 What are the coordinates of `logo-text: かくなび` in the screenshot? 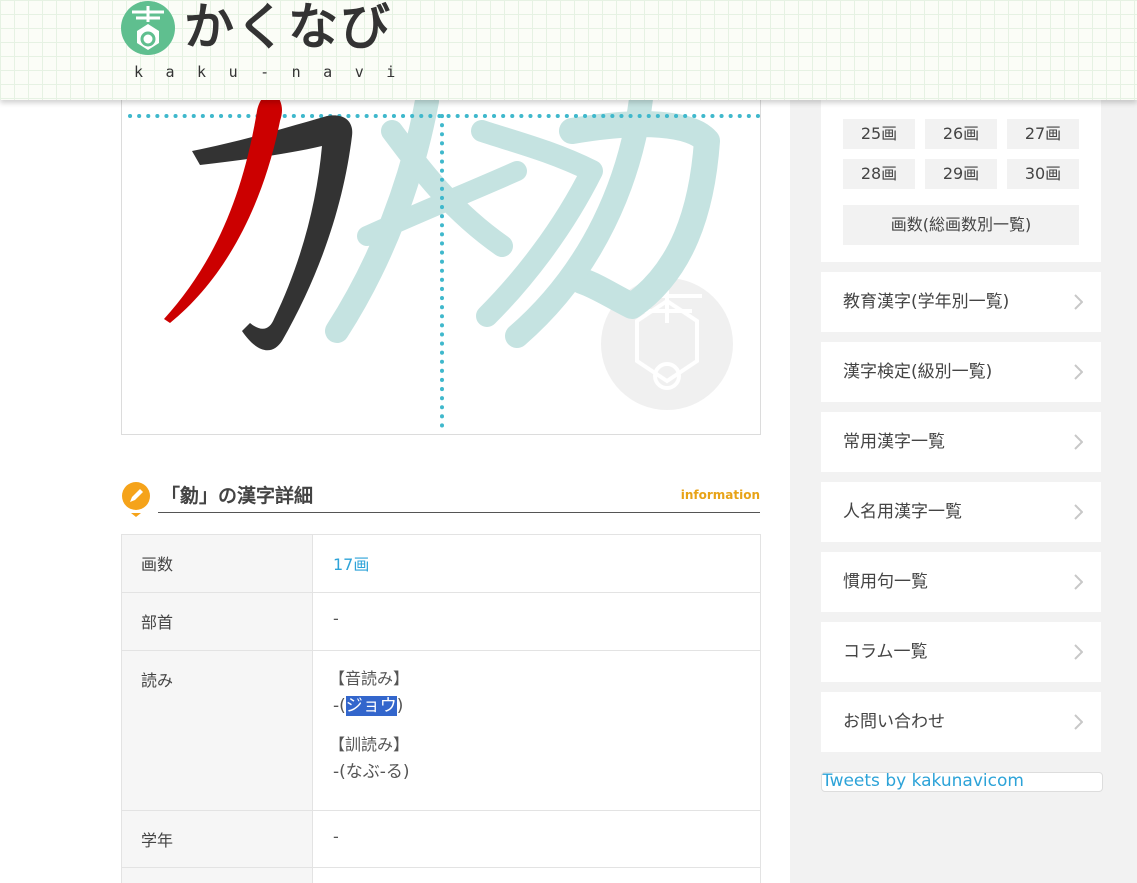 It's located at (288, 28).